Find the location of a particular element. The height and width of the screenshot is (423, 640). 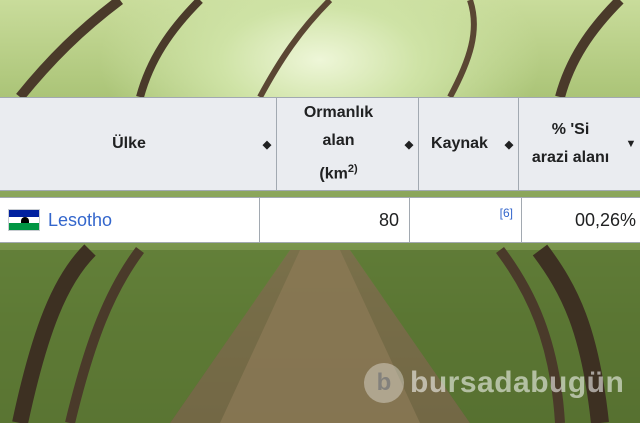

watermark: b bursadabugün is located at coordinates (494, 383).